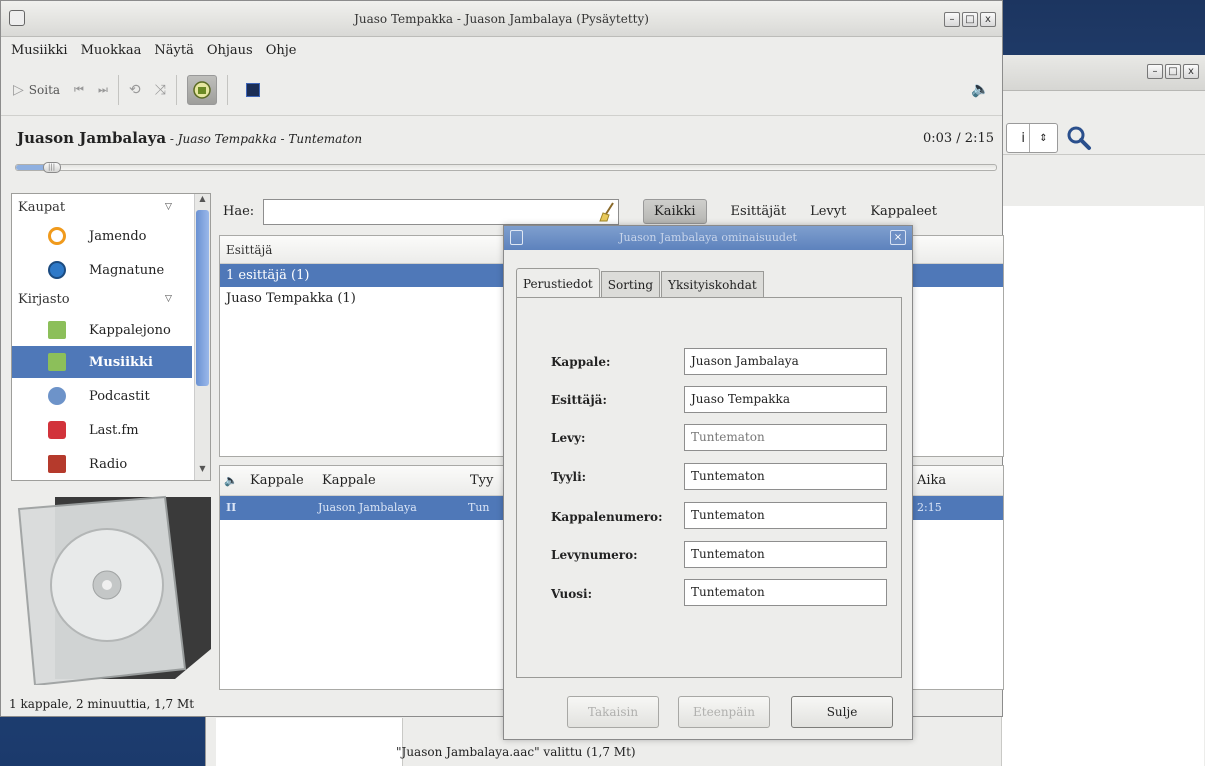 The height and width of the screenshot is (766, 1205). I want to click on track-genre: Tun, so click(479, 507).